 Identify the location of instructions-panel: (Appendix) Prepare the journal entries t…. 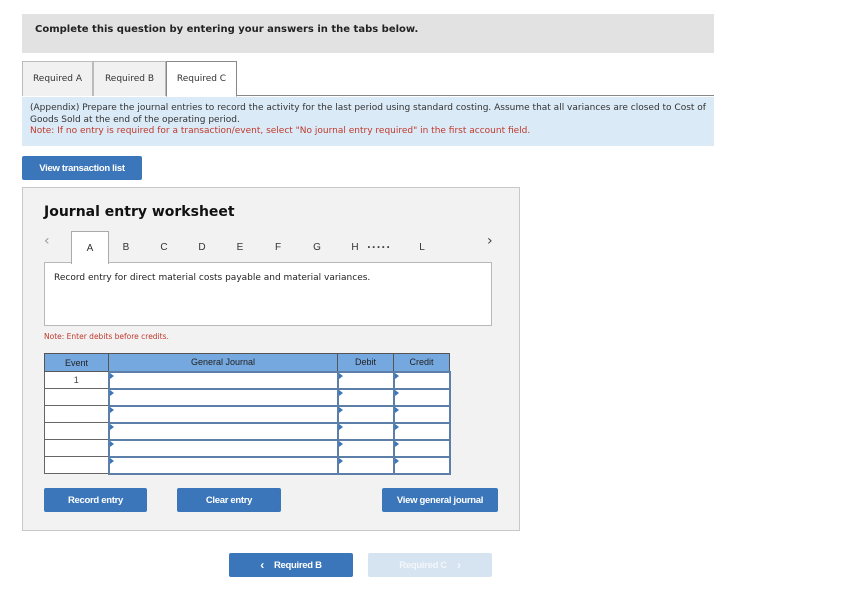
(368, 121).